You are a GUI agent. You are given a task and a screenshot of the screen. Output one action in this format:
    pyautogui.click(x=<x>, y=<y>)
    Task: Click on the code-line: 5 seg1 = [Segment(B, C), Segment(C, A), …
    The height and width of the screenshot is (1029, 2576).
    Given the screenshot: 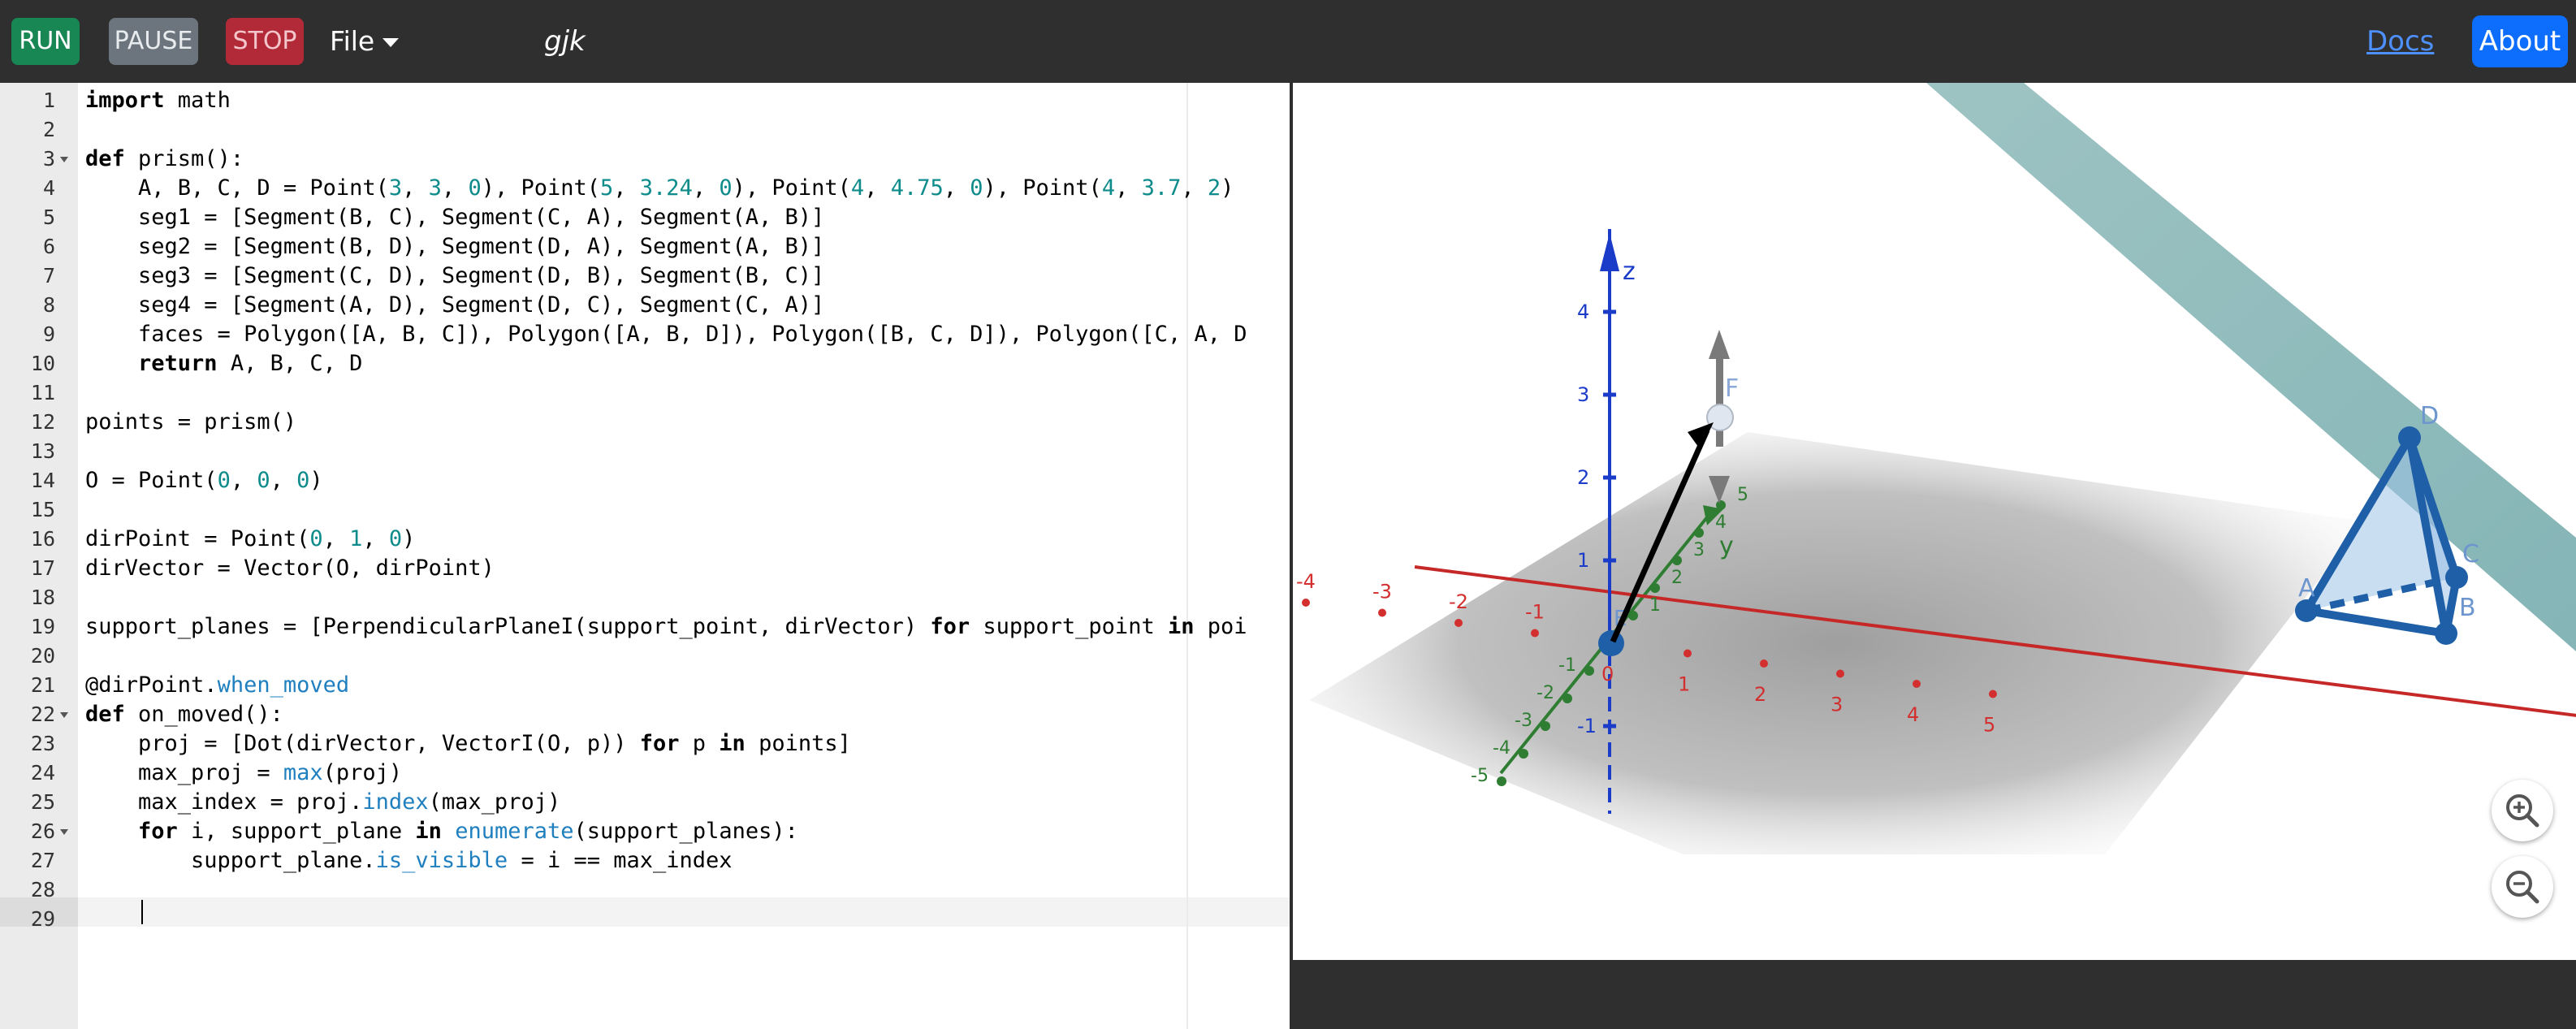 What is the action you would take?
    pyautogui.click(x=645, y=217)
    